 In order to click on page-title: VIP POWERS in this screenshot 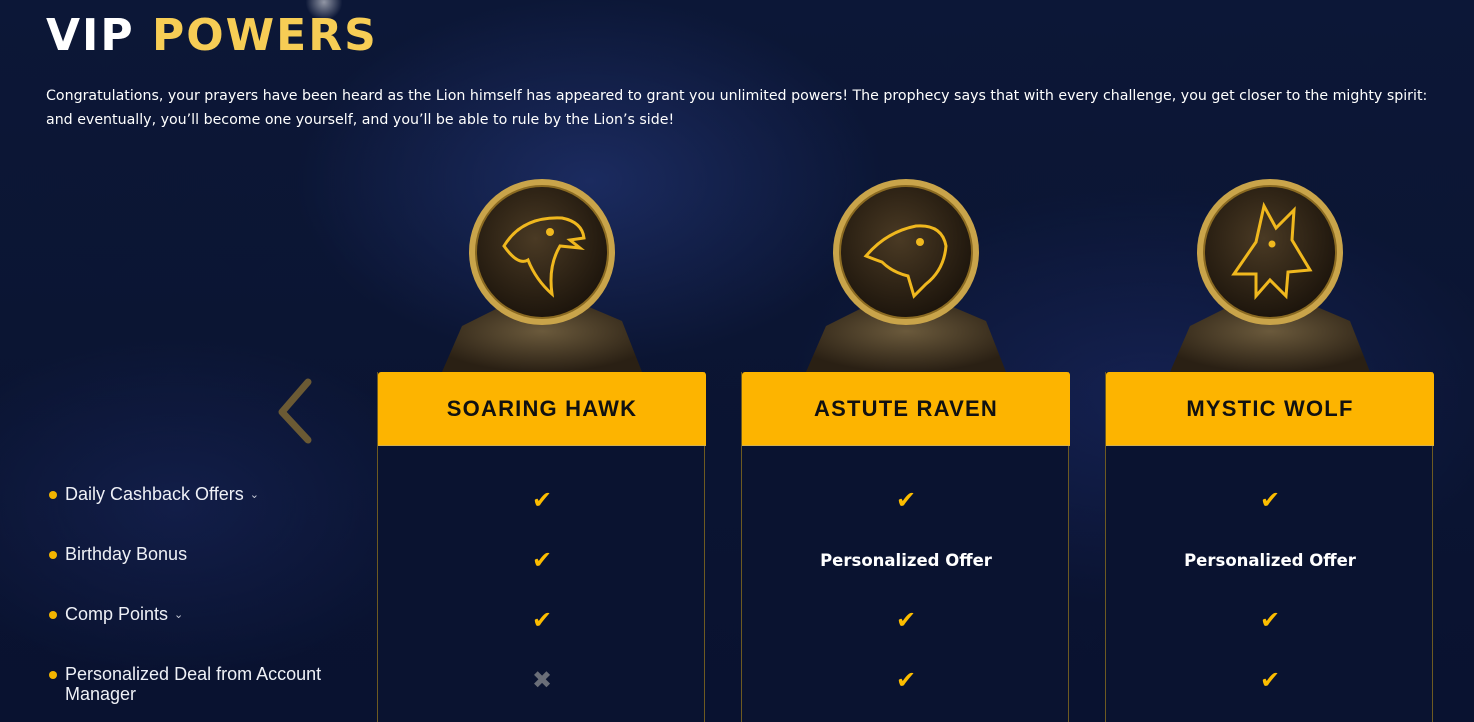, I will do `click(212, 36)`.